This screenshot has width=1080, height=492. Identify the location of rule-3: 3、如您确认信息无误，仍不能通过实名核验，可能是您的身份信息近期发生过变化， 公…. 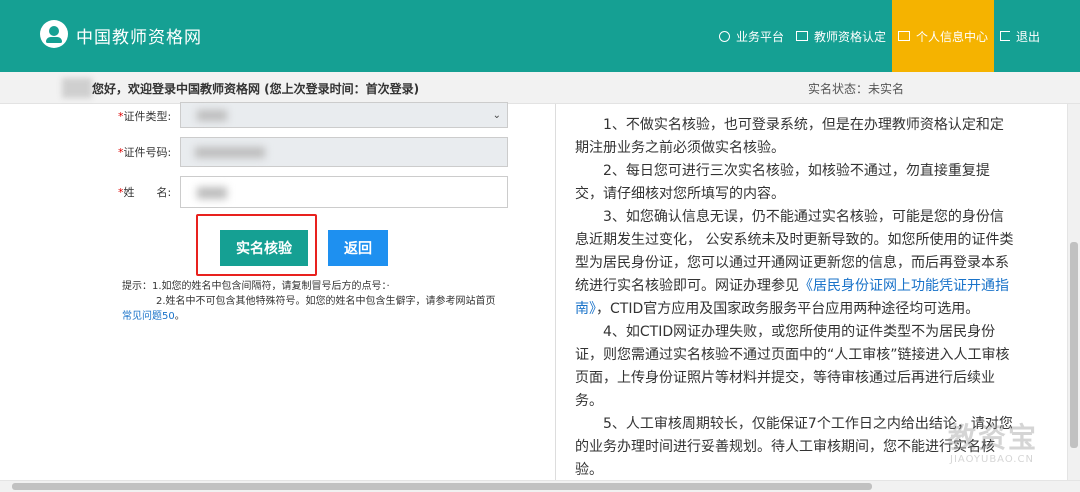
(794, 263).